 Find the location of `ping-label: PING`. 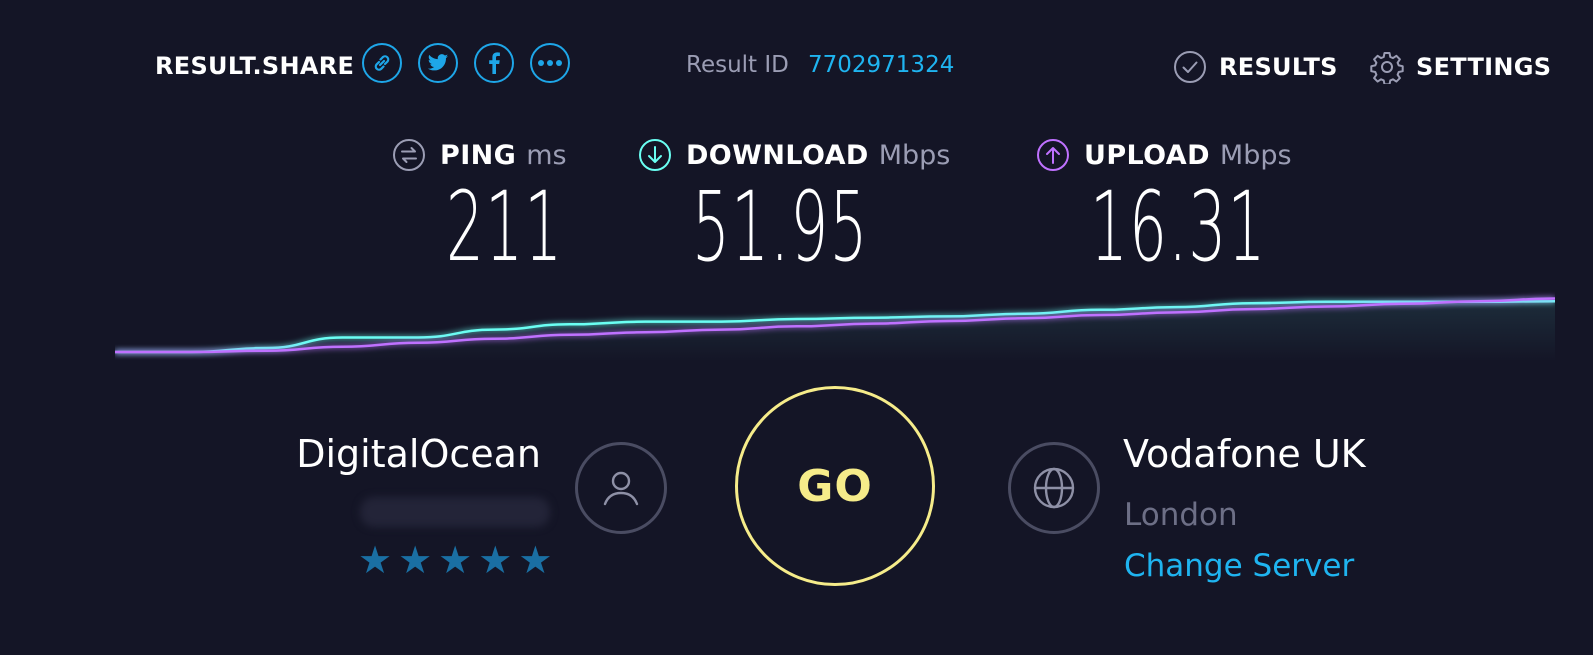

ping-label: PING is located at coordinates (478, 155).